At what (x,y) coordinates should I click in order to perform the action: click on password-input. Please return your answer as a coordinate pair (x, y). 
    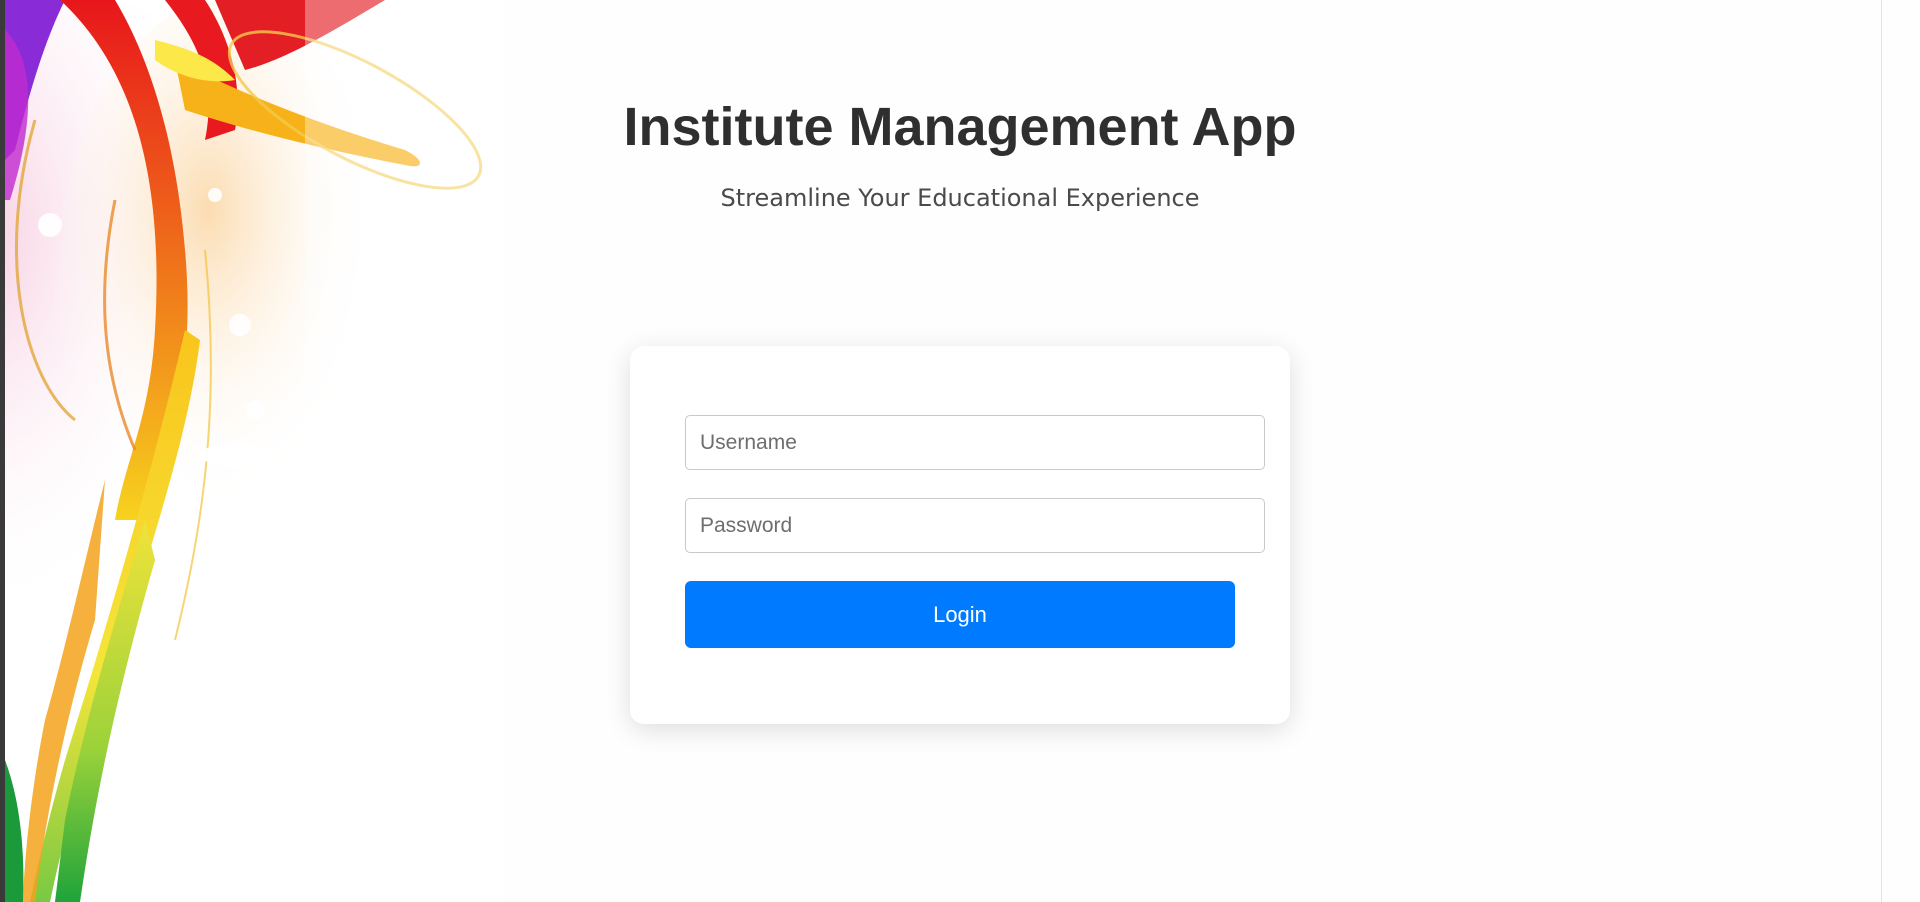
    Looking at the image, I should click on (975, 525).